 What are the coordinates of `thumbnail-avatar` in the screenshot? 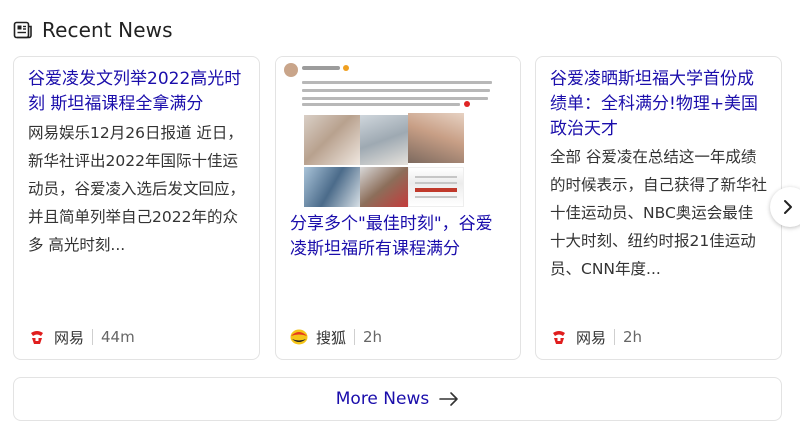 It's located at (291, 70).